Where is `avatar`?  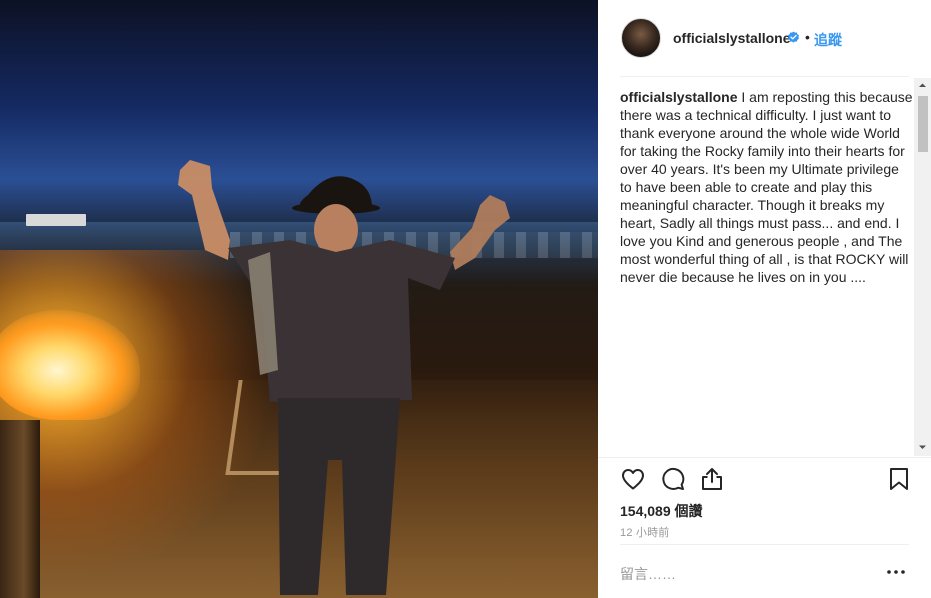
avatar is located at coordinates (641, 38).